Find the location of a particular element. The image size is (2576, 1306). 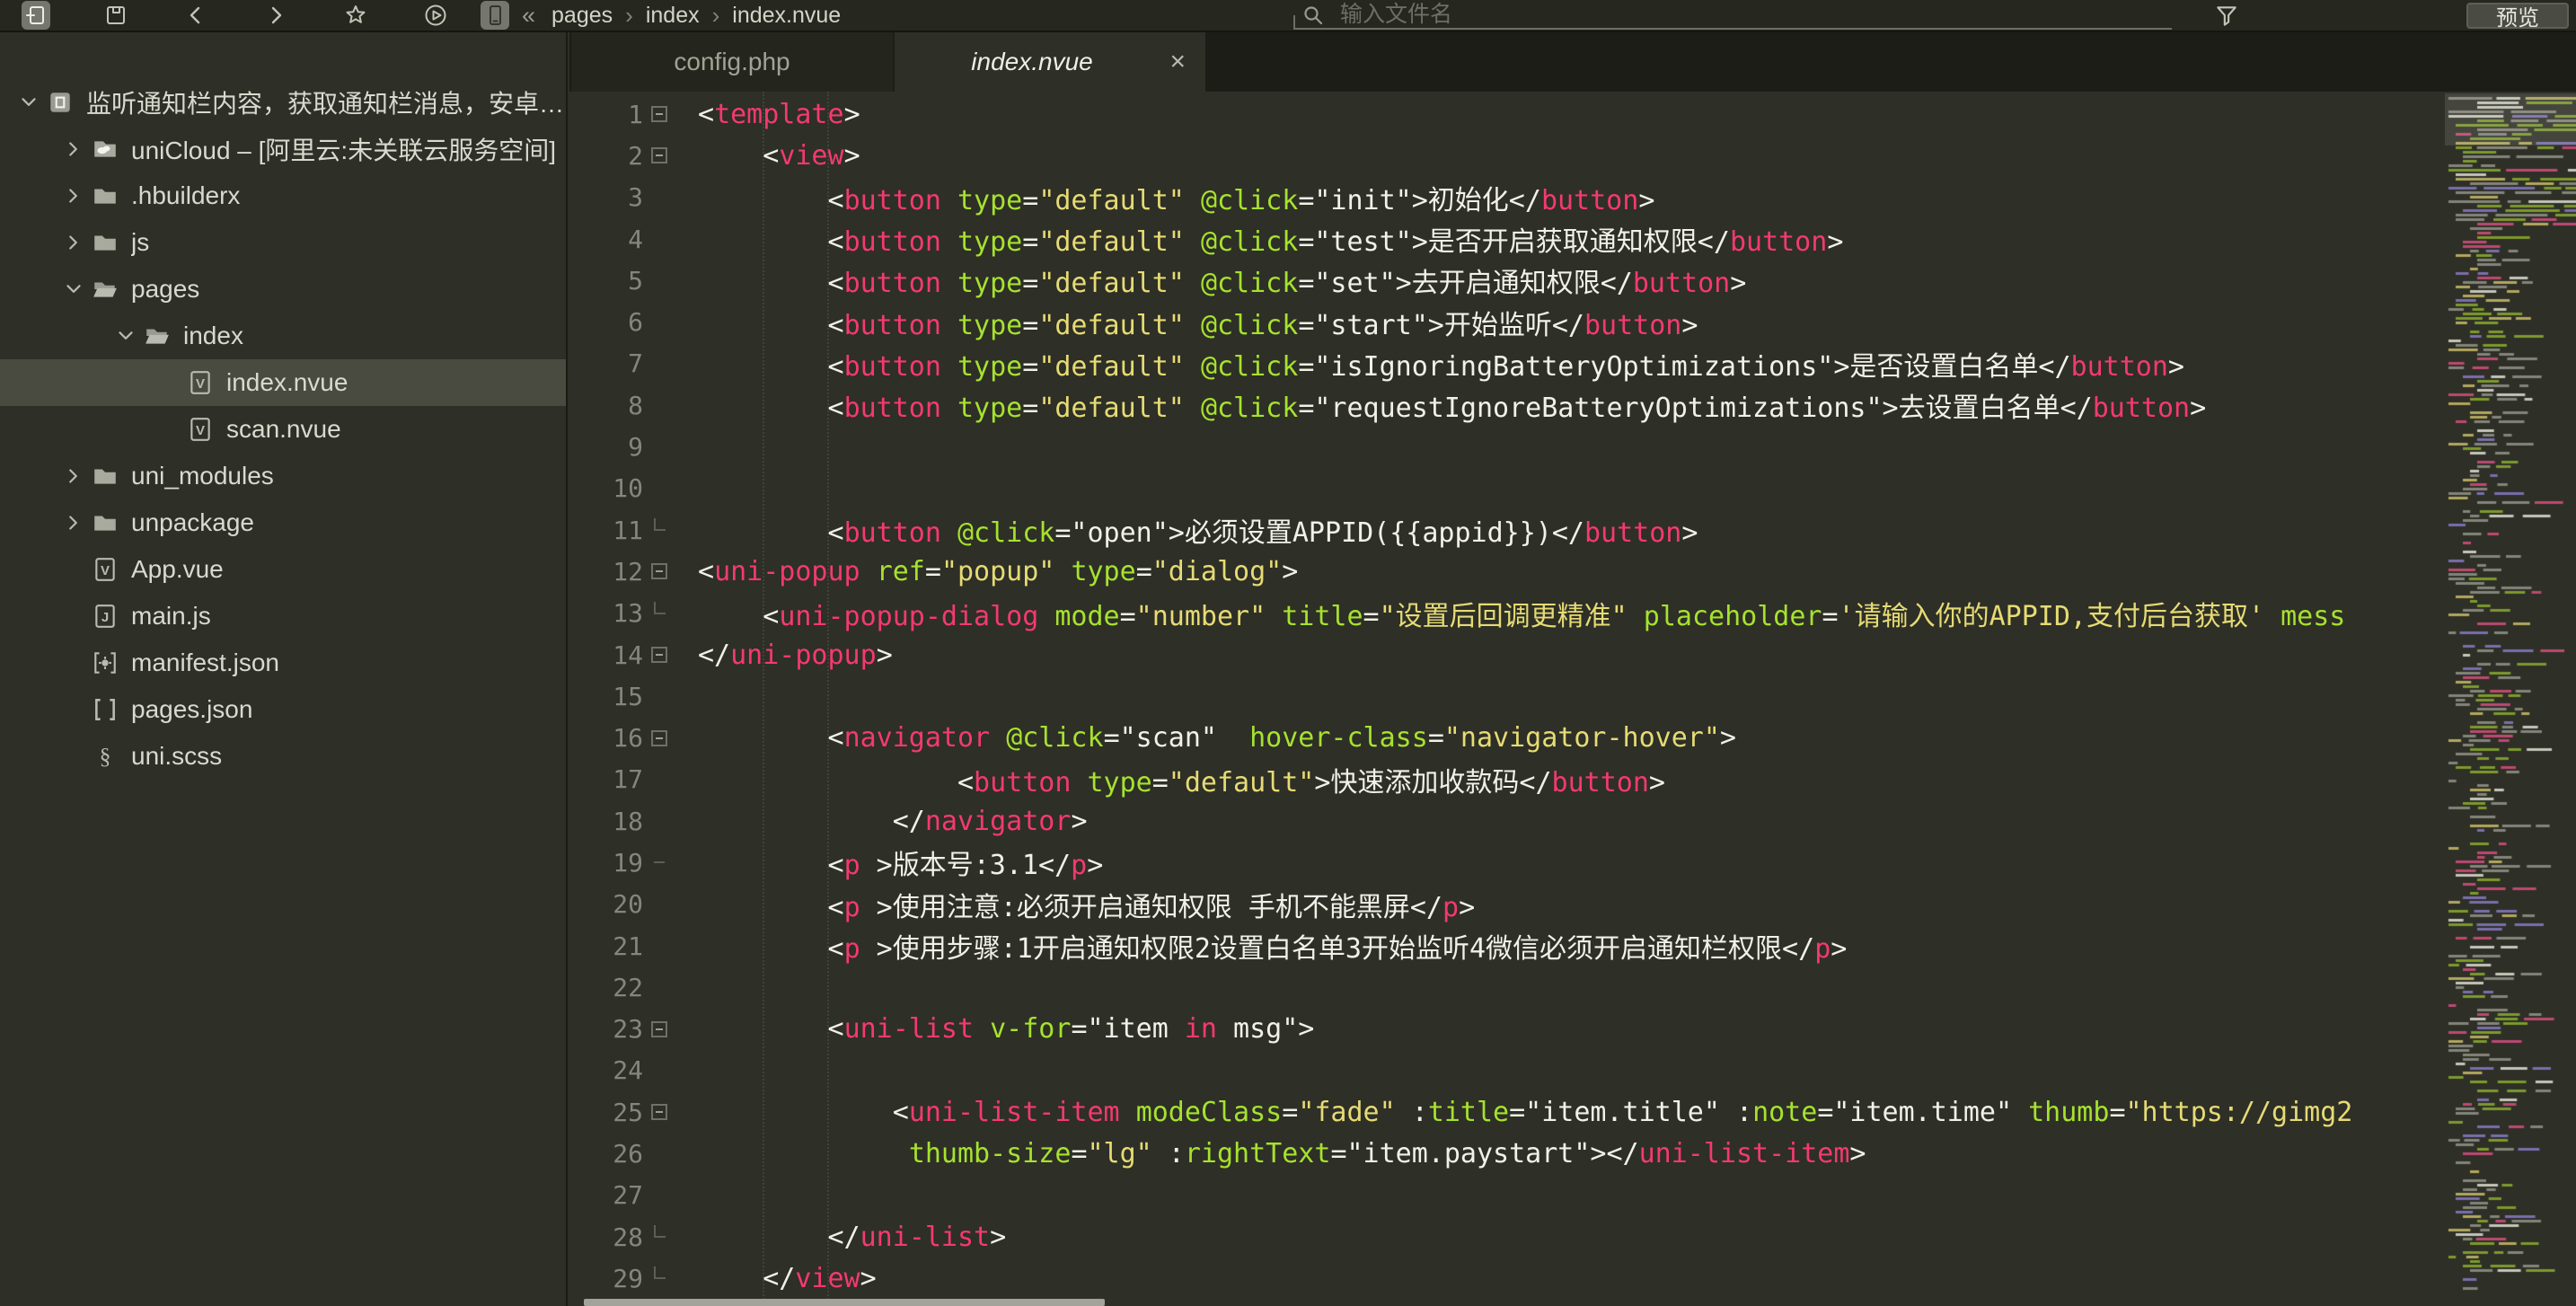

breadcrumb-item: index.nvue is located at coordinates (786, 16).